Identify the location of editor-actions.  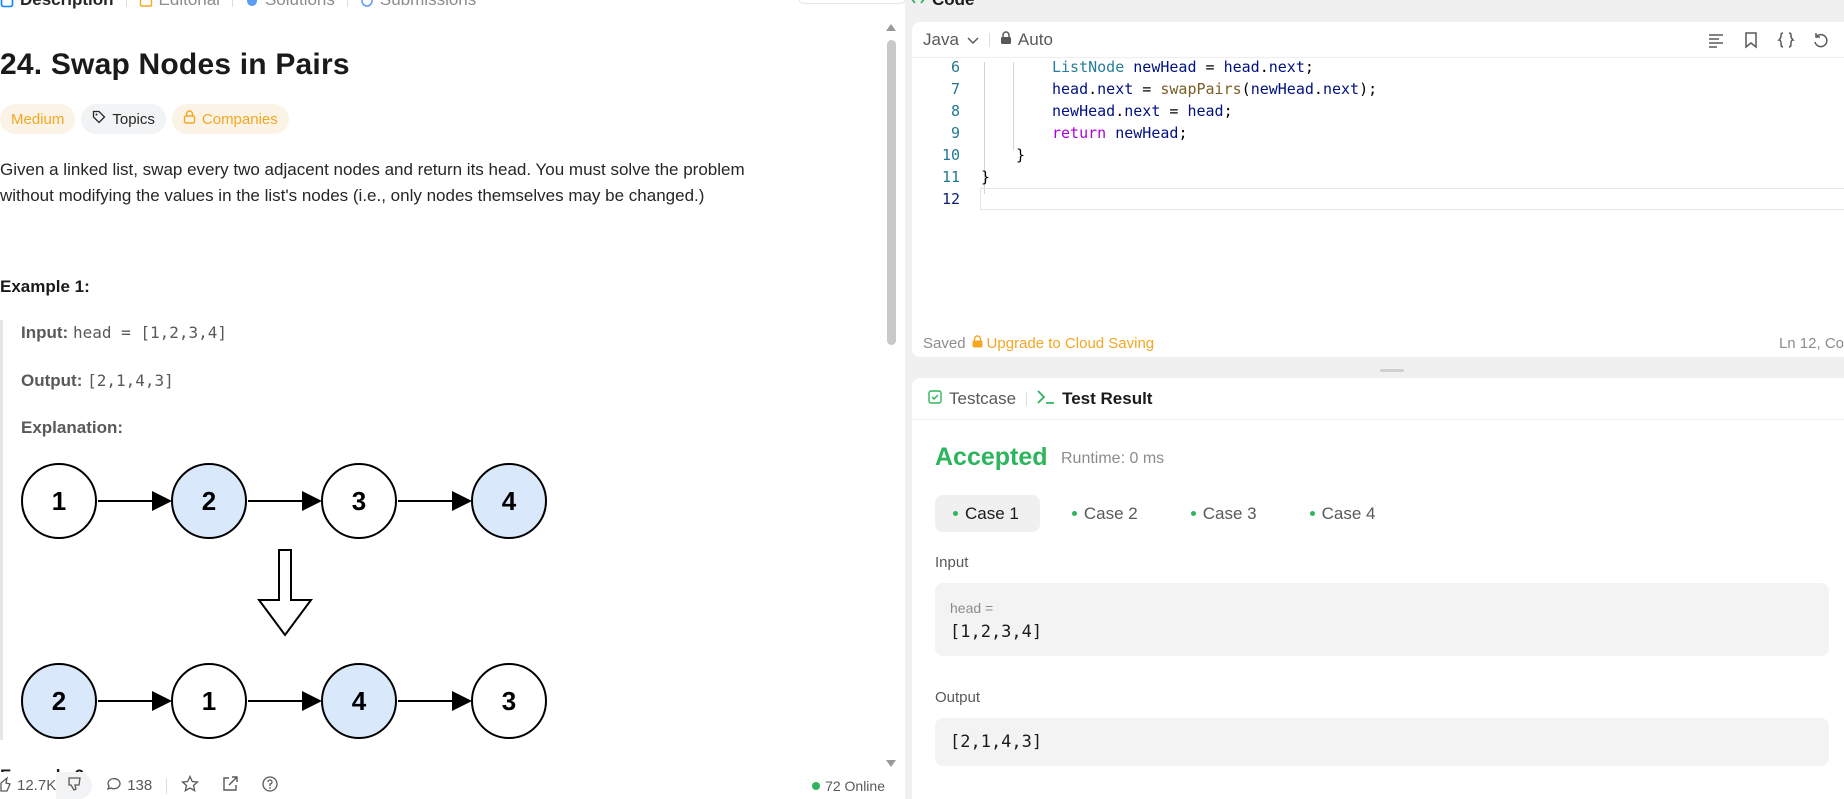
(1768, 40).